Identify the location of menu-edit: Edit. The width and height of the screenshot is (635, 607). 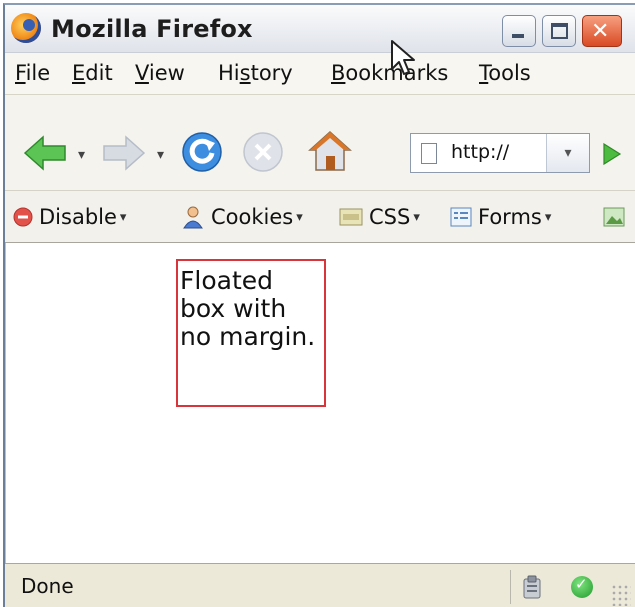
(92, 73).